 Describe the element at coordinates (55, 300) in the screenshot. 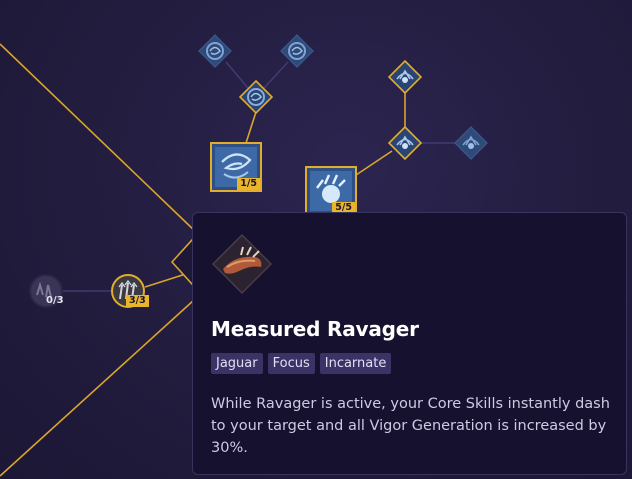

I see `rank-label: 0/3` at that location.